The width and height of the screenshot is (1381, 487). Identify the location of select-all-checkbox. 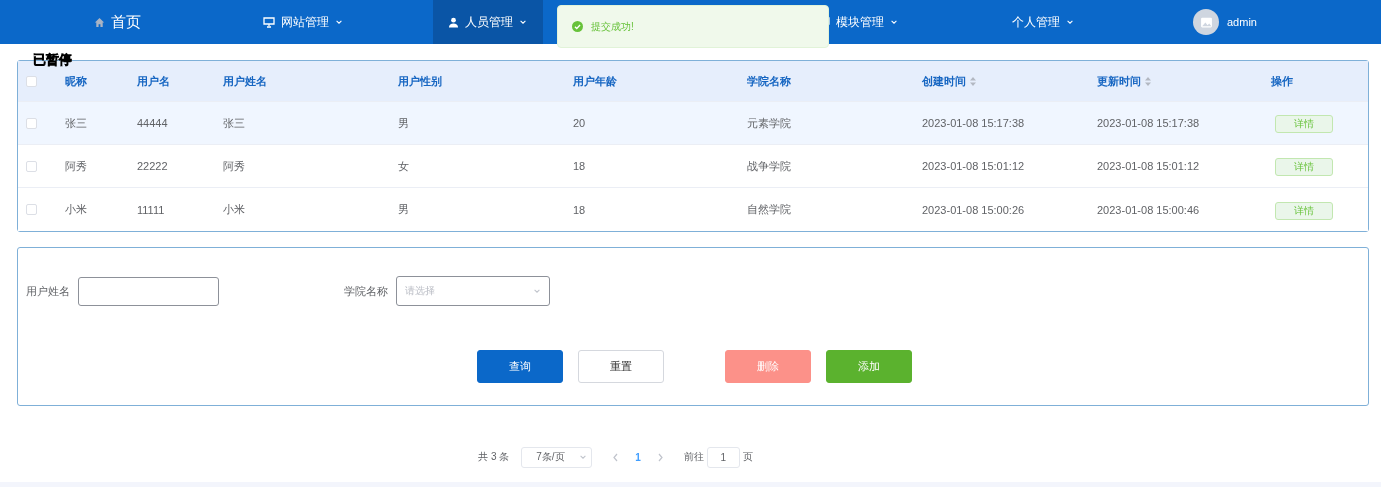
(31, 81).